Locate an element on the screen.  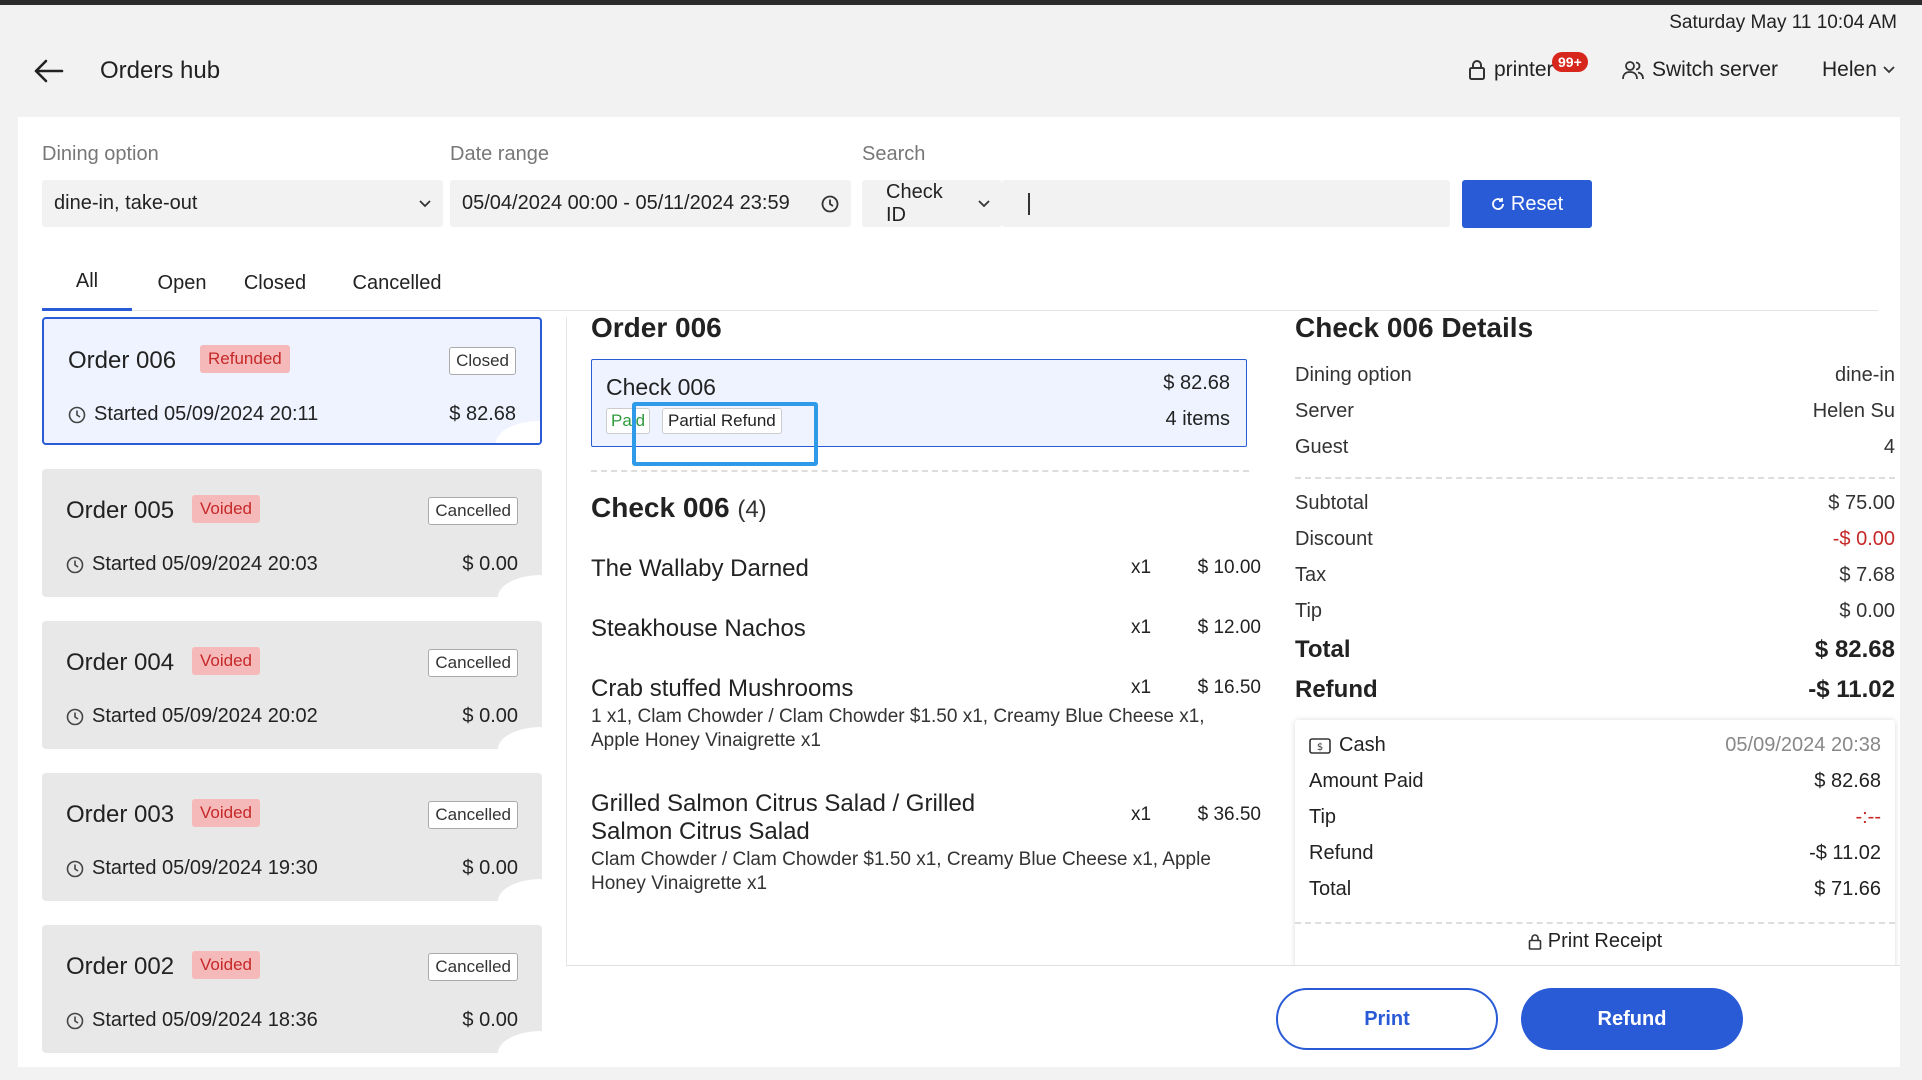
date-range-value: 05/04/2024 00:00 - 05/11/2024 23:59 is located at coordinates (626, 203).